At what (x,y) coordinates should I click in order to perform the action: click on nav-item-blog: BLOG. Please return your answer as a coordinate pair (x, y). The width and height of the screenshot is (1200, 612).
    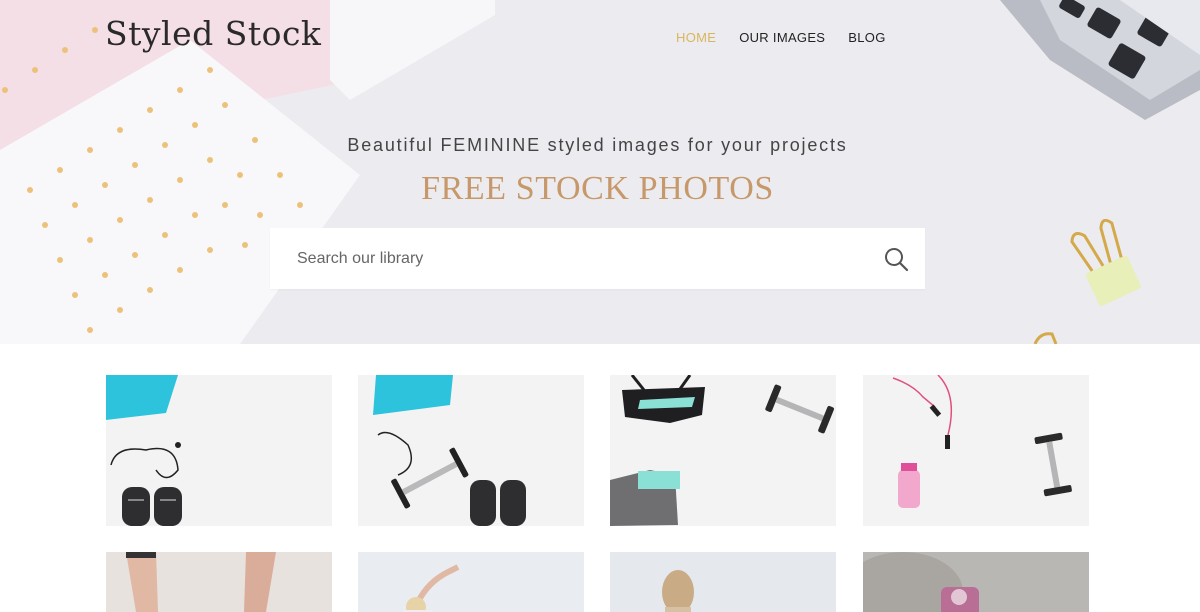
    Looking at the image, I should click on (866, 38).